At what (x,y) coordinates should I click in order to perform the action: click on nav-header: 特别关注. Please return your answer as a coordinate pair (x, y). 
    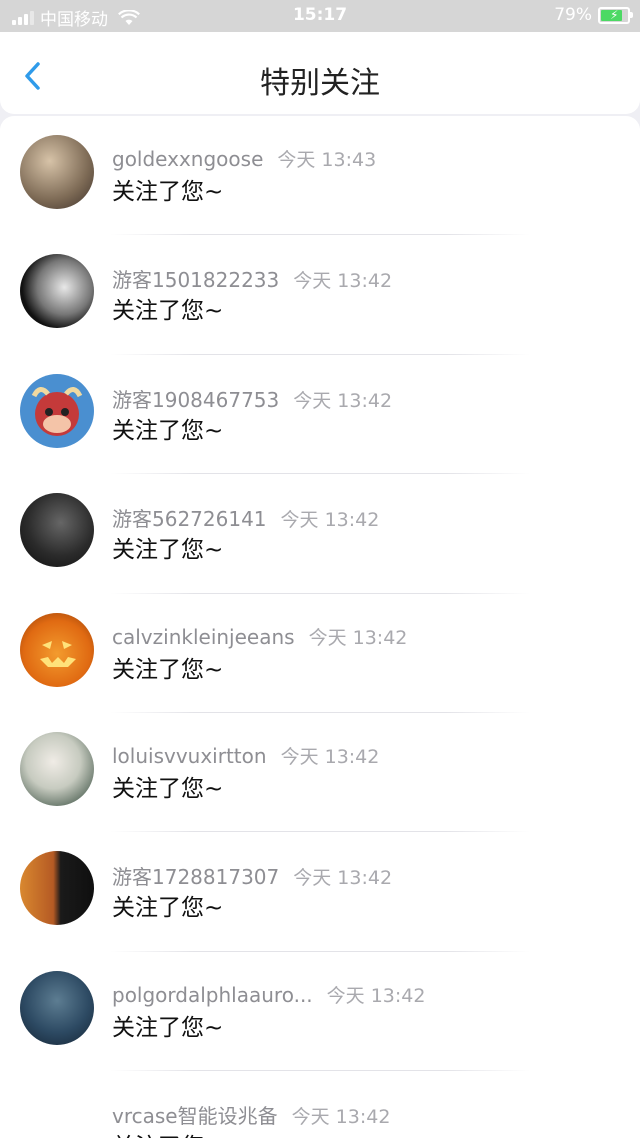
    Looking at the image, I should click on (320, 73).